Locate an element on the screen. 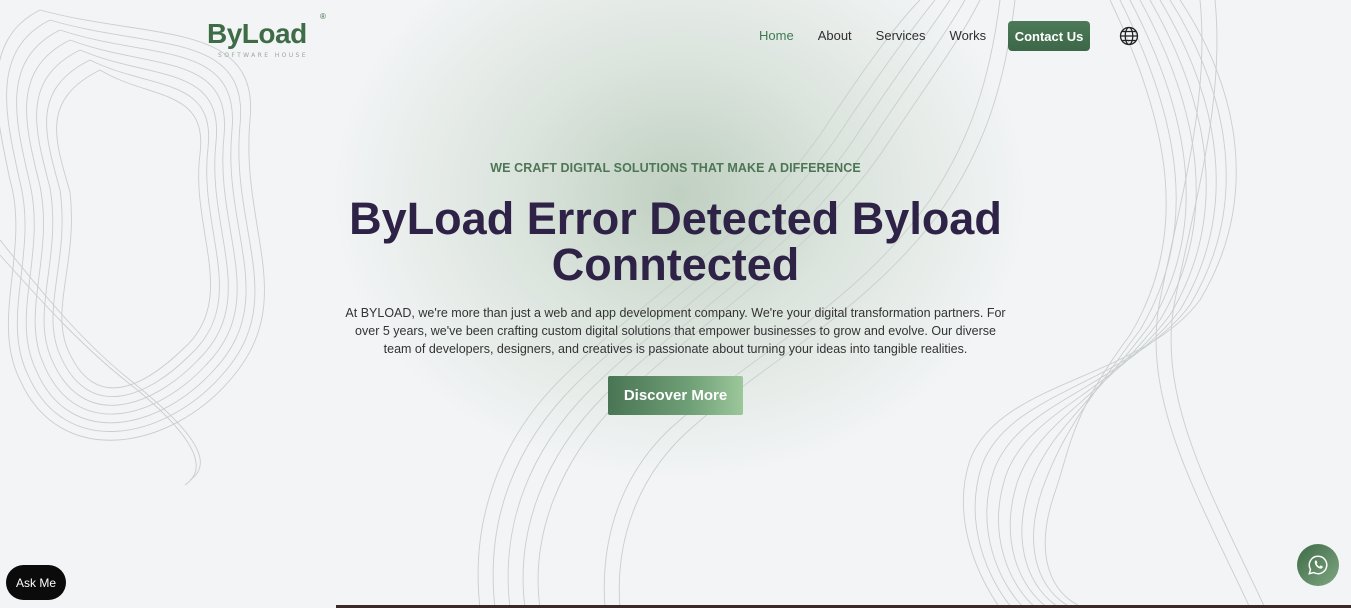 The width and height of the screenshot is (1351, 608). logo-subtitle: SOFTWARE HOUSE is located at coordinates (263, 55).